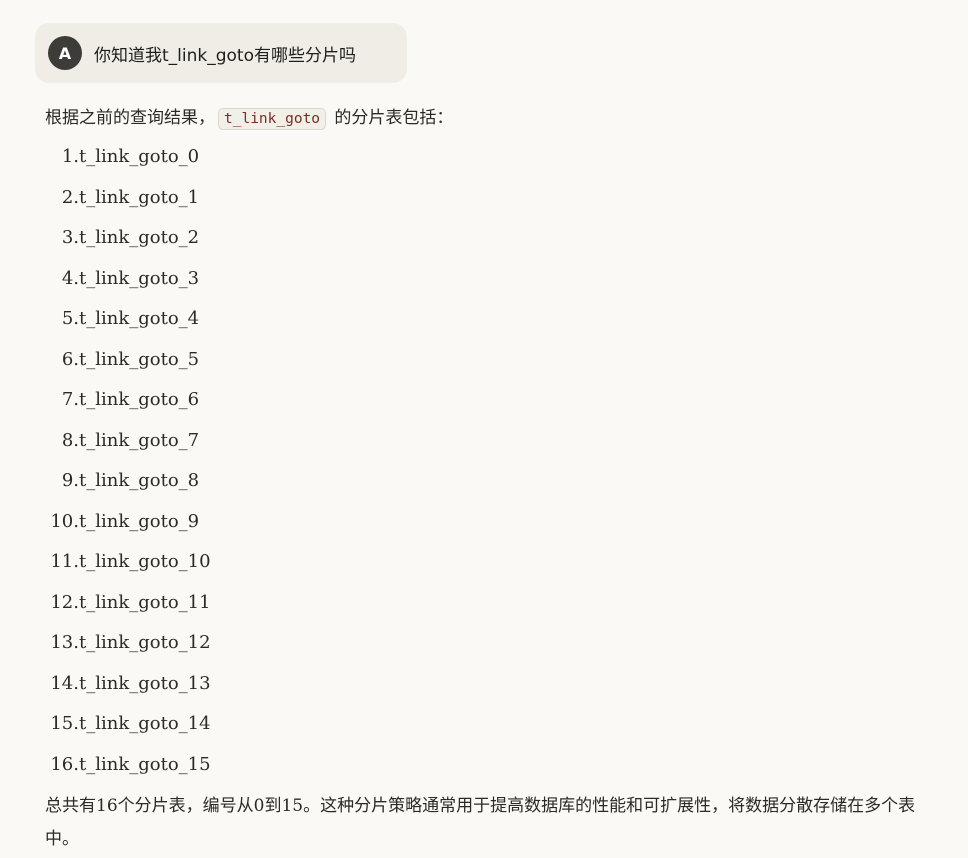 The image size is (968, 858). Describe the element at coordinates (145, 723) in the screenshot. I see `list-item-text: t_link_goto_14` at that location.